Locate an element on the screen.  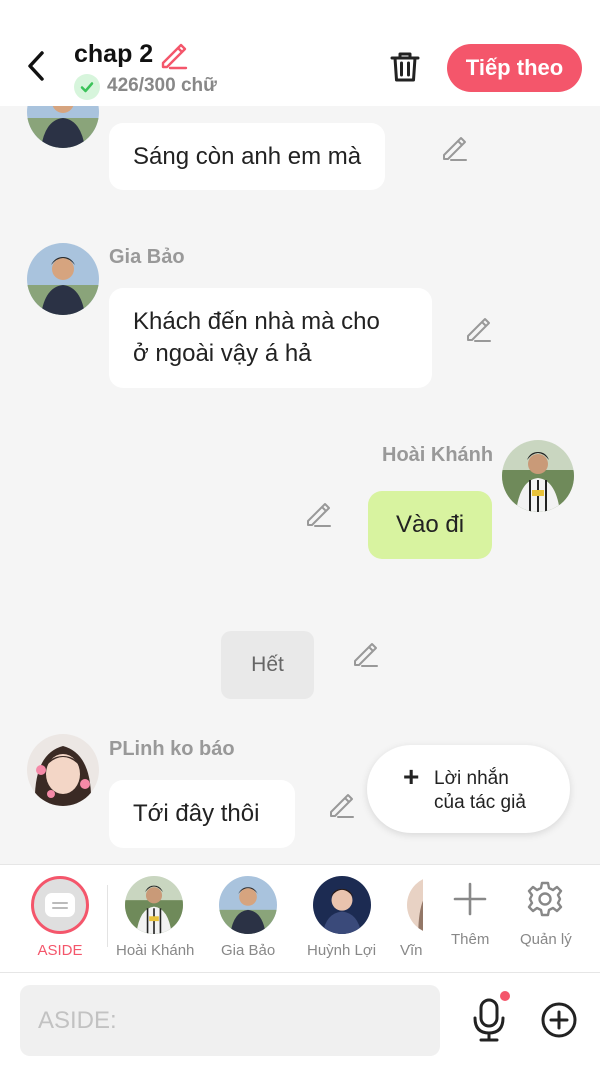
speaker-name: Hoài Khánh is located at coordinates (438, 455).